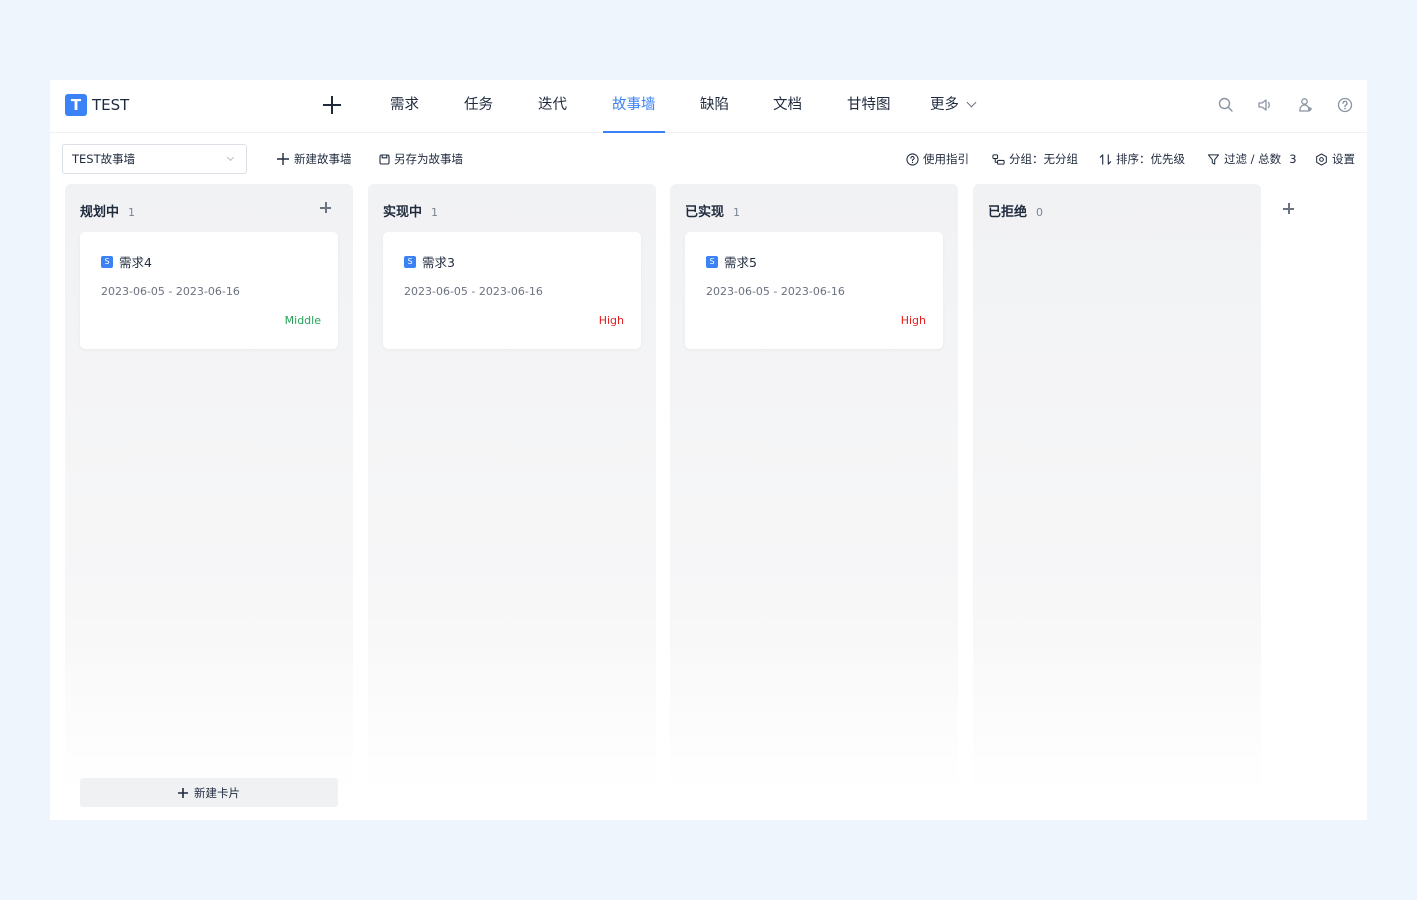 This screenshot has height=900, width=1417. What do you see at coordinates (705, 212) in the screenshot?
I see `column-title: 已实现` at bounding box center [705, 212].